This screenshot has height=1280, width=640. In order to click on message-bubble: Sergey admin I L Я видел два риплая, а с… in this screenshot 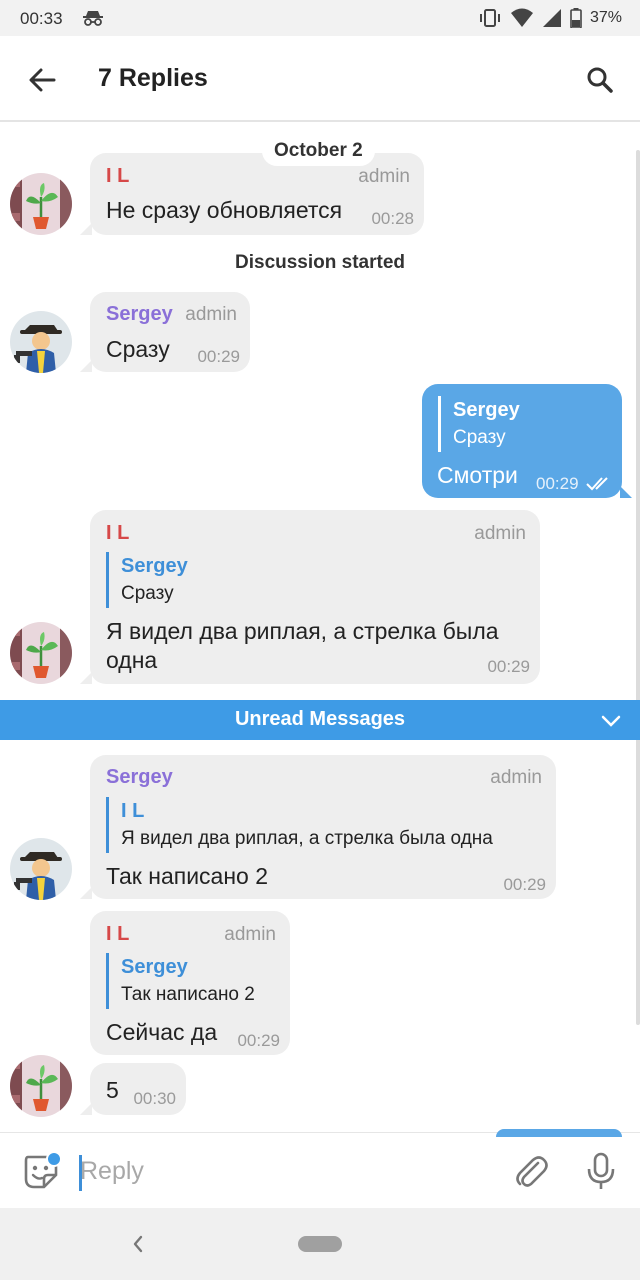, I will do `click(318, 827)`.